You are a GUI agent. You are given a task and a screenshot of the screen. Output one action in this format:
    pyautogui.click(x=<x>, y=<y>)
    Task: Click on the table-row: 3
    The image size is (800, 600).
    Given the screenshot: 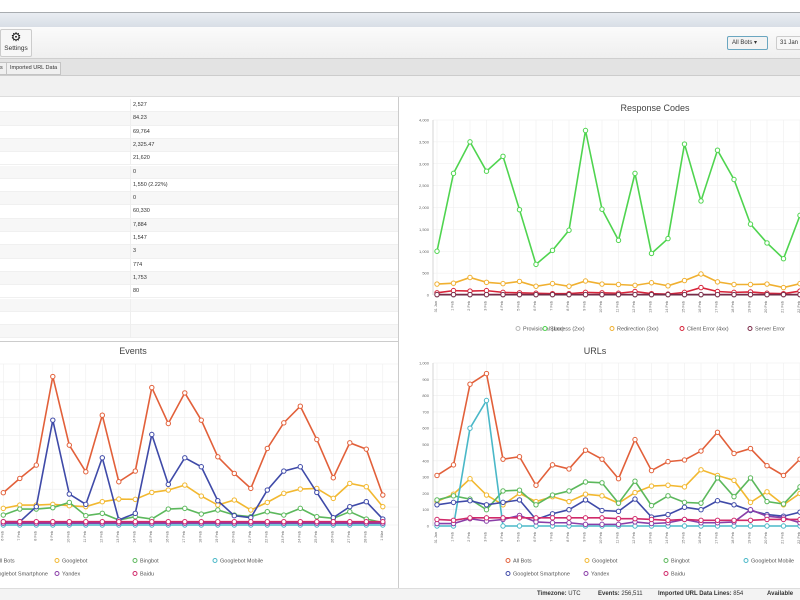 What is the action you would take?
    pyautogui.click(x=199, y=252)
    